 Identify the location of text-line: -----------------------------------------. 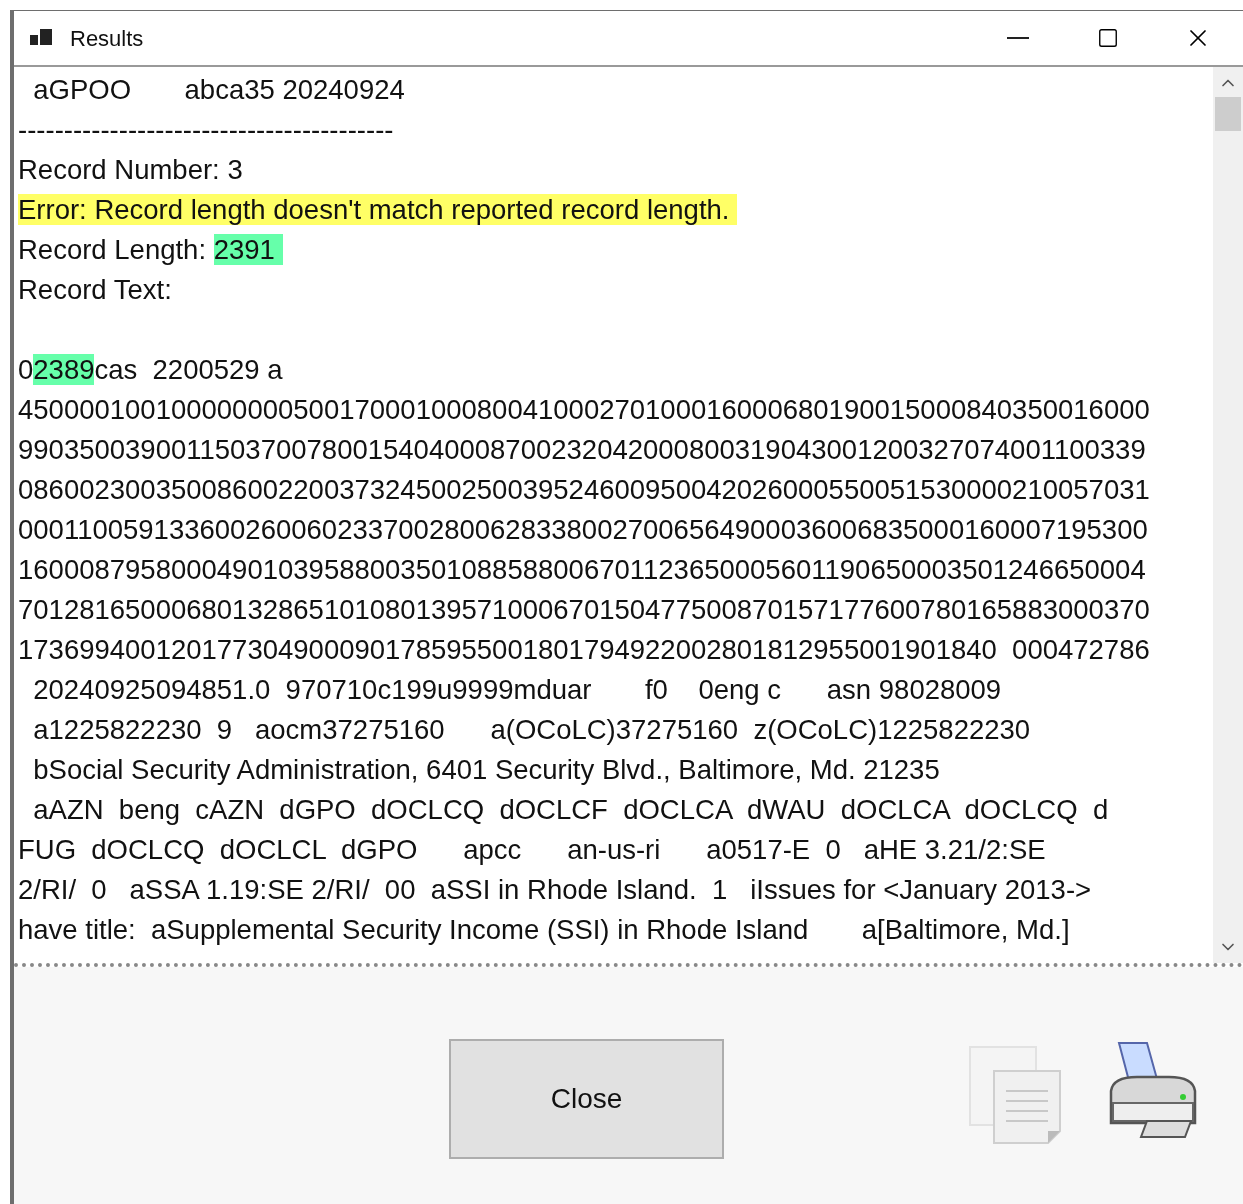
(206, 130).